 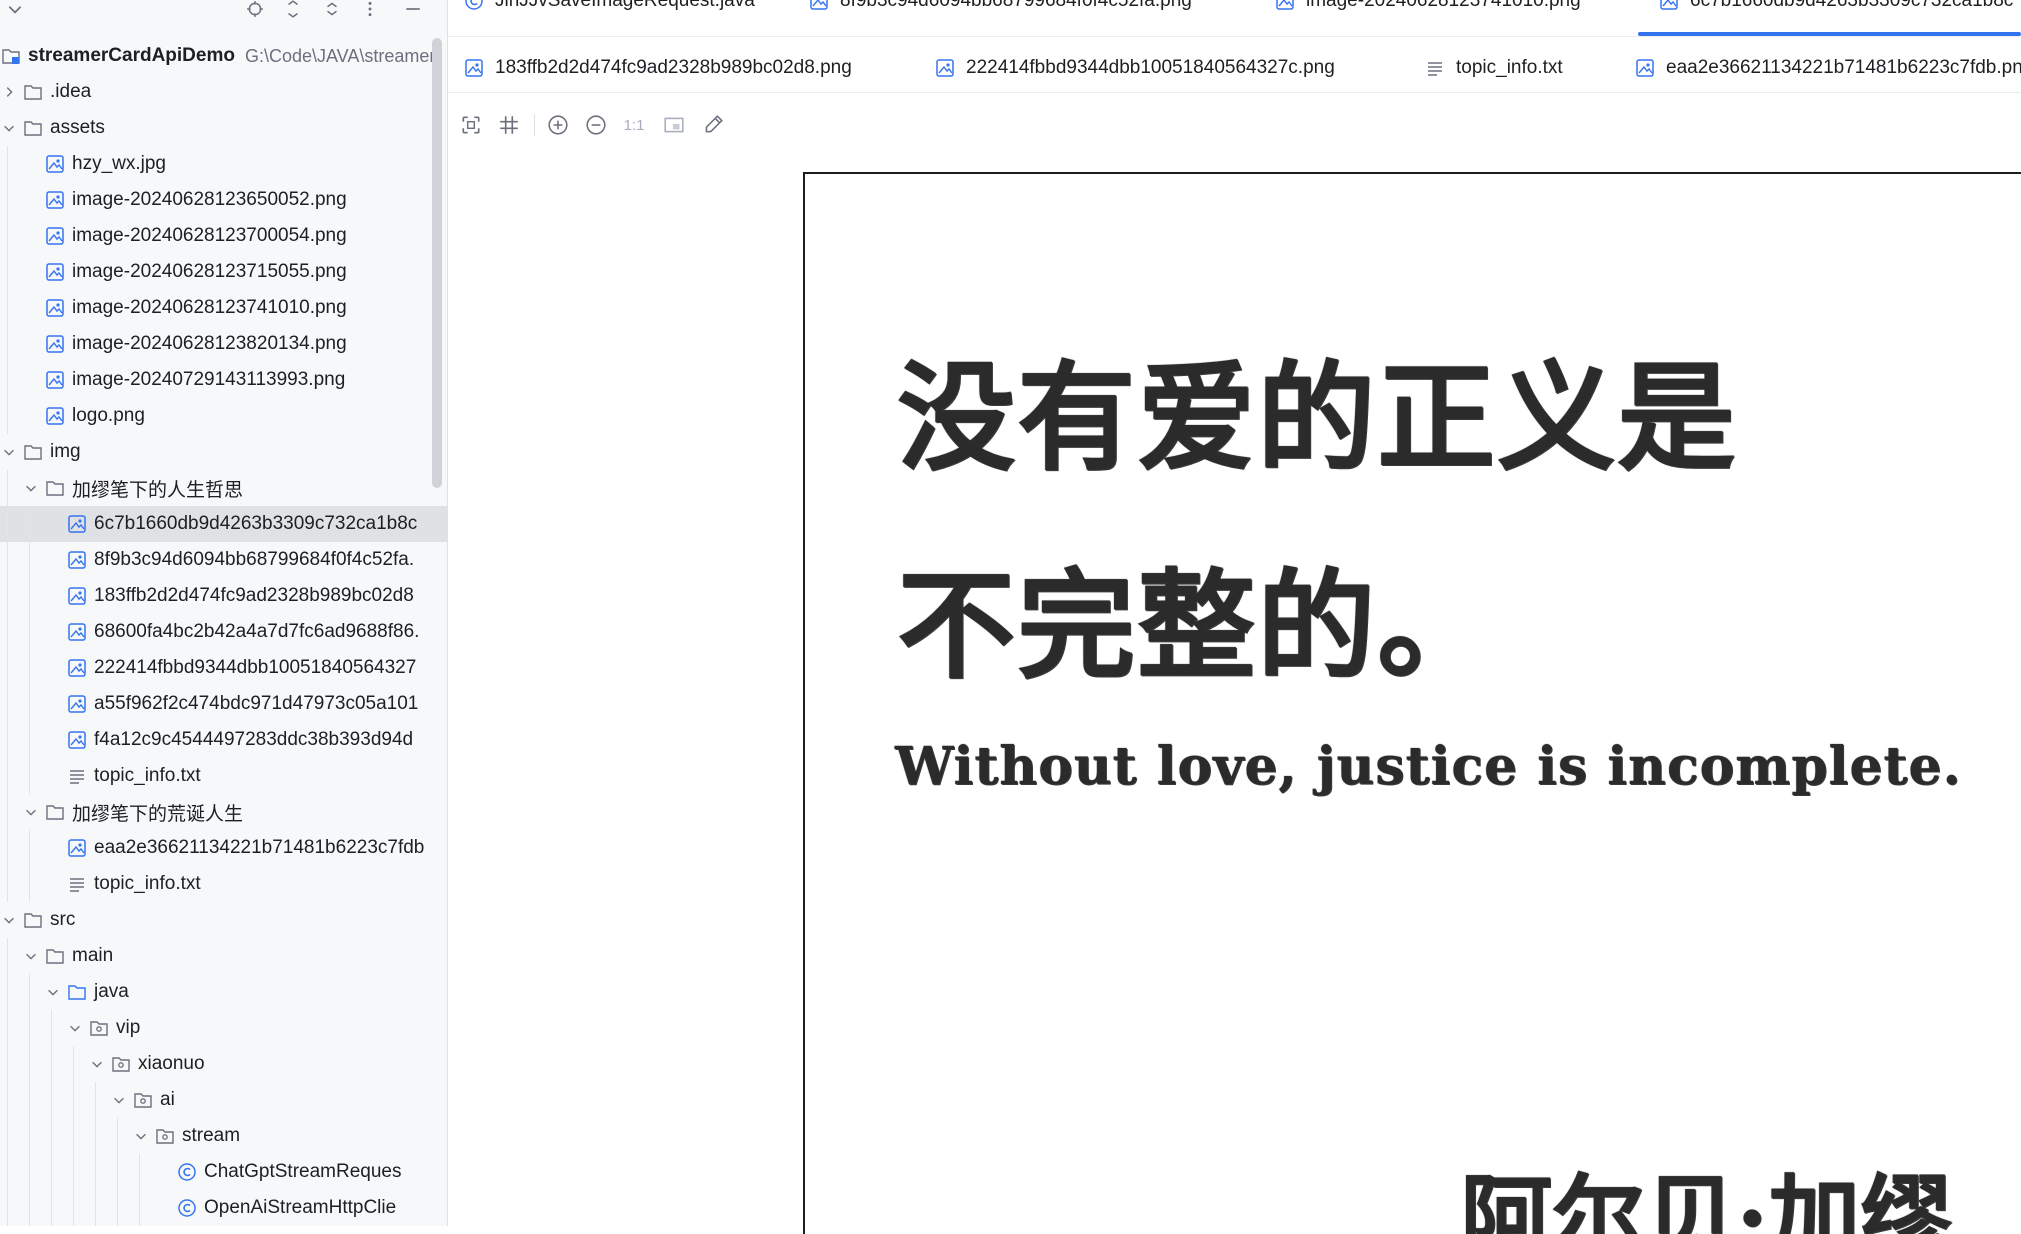 I want to click on tree-folder-item: img, so click(x=223, y=452).